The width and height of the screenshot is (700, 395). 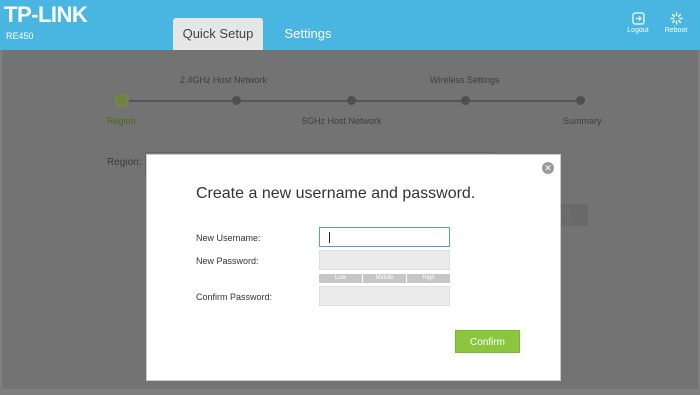 I want to click on modal-title: Create a new username and password., so click(x=336, y=193).